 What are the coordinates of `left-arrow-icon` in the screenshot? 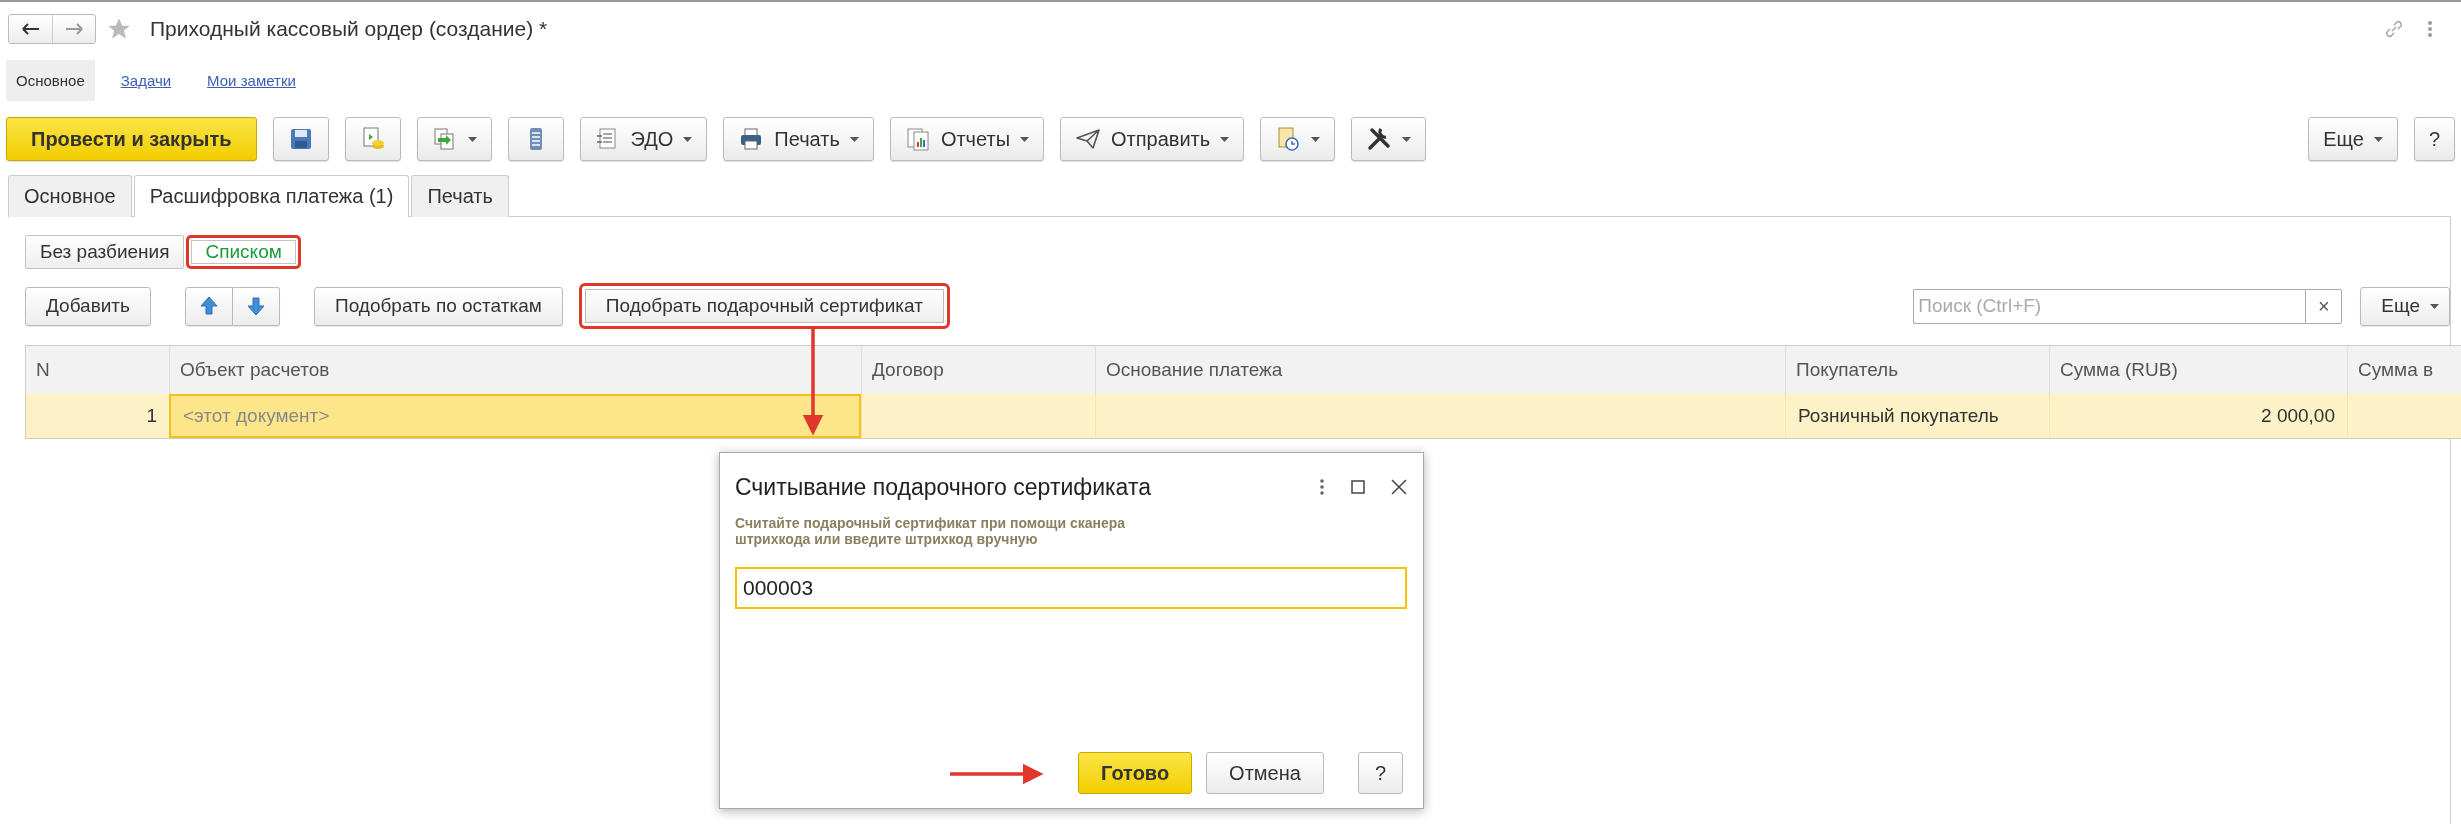 It's located at (30, 29).